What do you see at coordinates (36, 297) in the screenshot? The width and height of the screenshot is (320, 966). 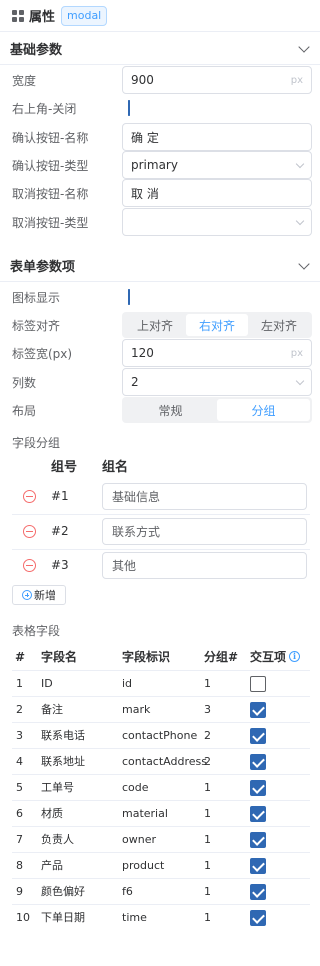 I see `icon-display-label: 图标显示` at bounding box center [36, 297].